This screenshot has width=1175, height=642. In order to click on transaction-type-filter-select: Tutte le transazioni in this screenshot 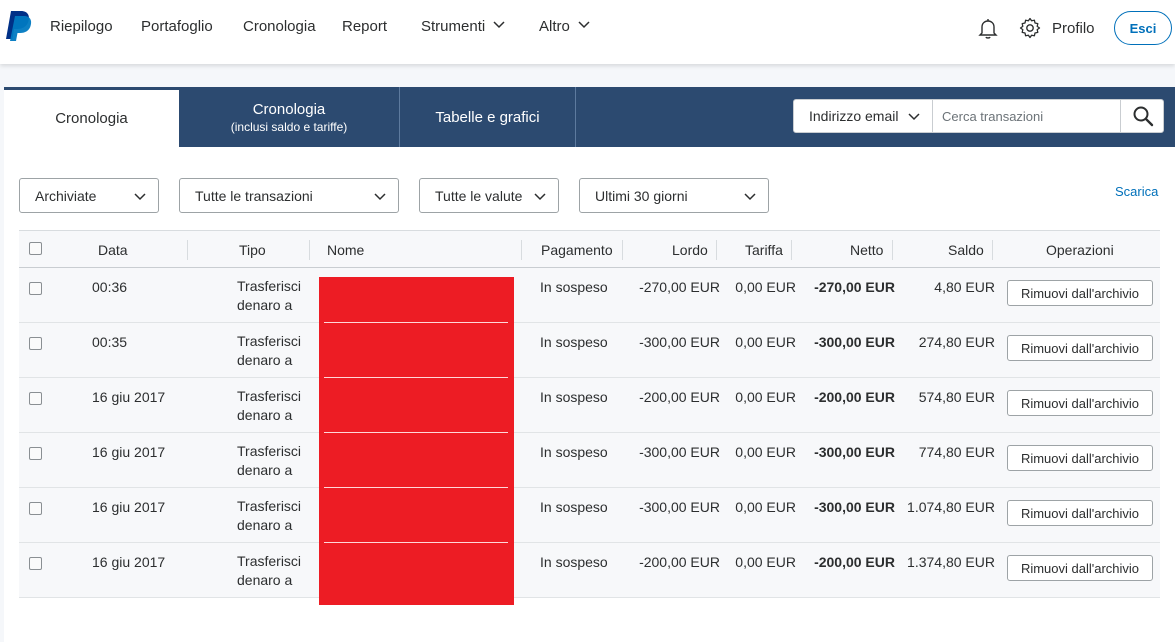, I will do `click(289, 195)`.